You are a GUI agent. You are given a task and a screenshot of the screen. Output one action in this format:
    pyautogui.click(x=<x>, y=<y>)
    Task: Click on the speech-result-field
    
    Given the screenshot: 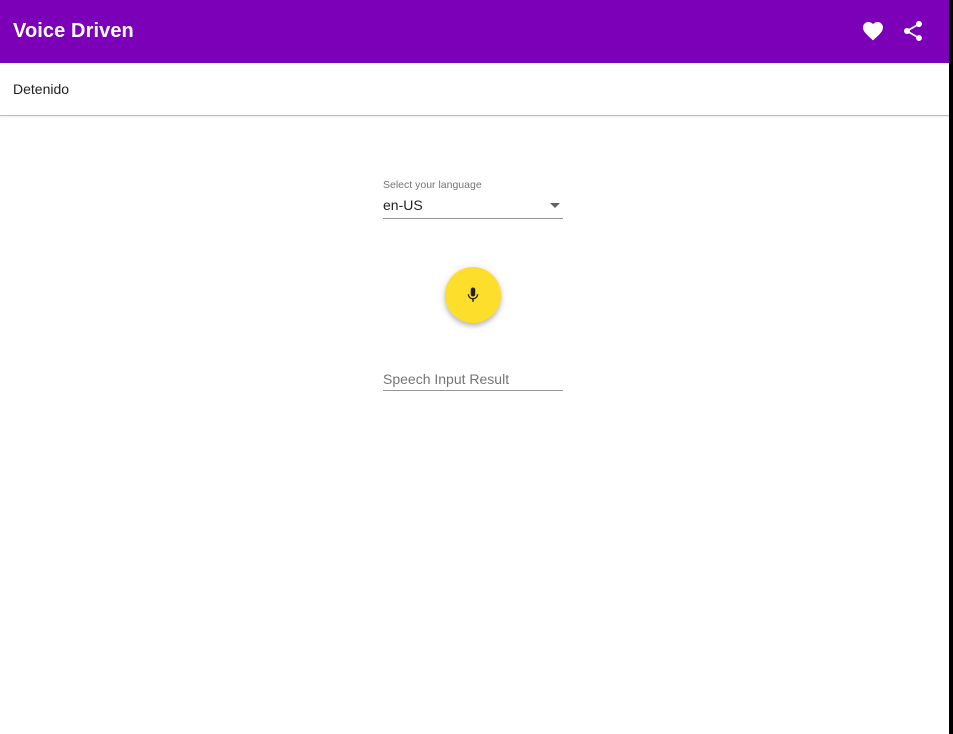 What is the action you would take?
    pyautogui.click(x=473, y=380)
    